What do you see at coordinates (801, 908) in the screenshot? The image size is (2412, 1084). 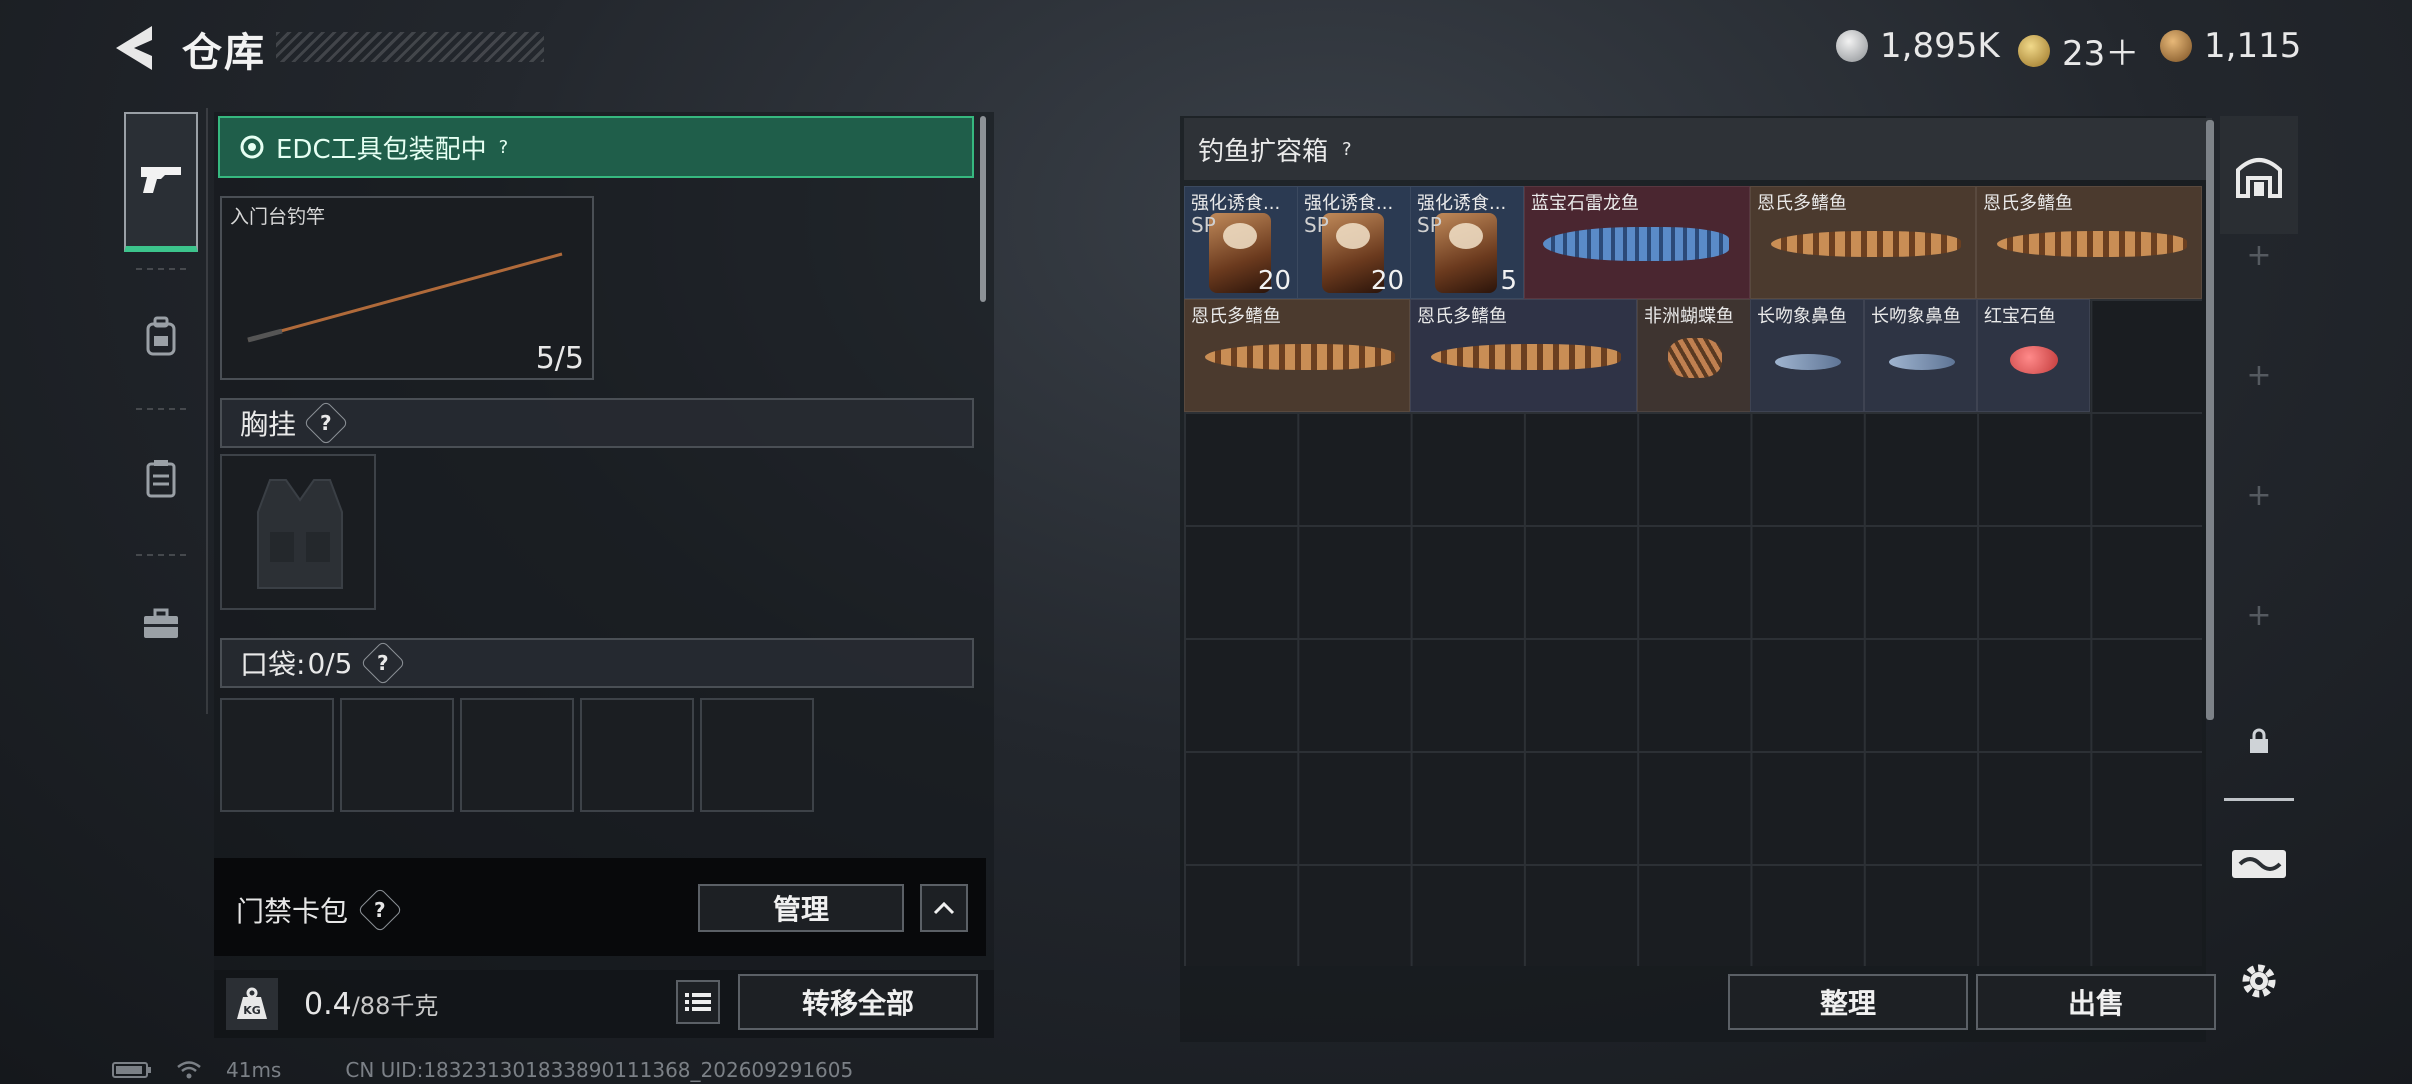 I see `manage-button: 管理` at bounding box center [801, 908].